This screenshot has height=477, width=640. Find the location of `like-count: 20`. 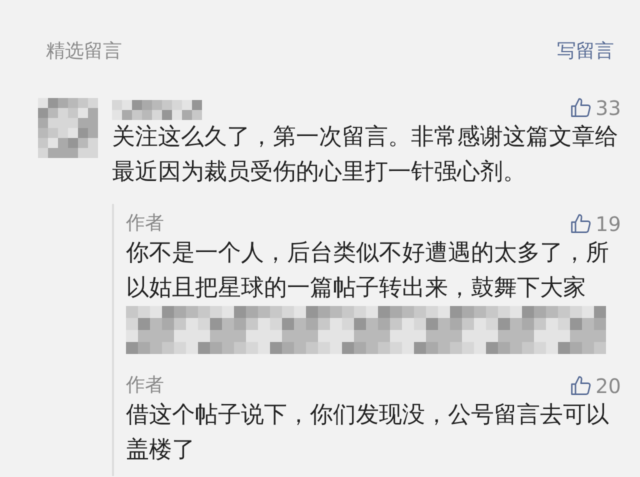

like-count: 20 is located at coordinates (608, 386).